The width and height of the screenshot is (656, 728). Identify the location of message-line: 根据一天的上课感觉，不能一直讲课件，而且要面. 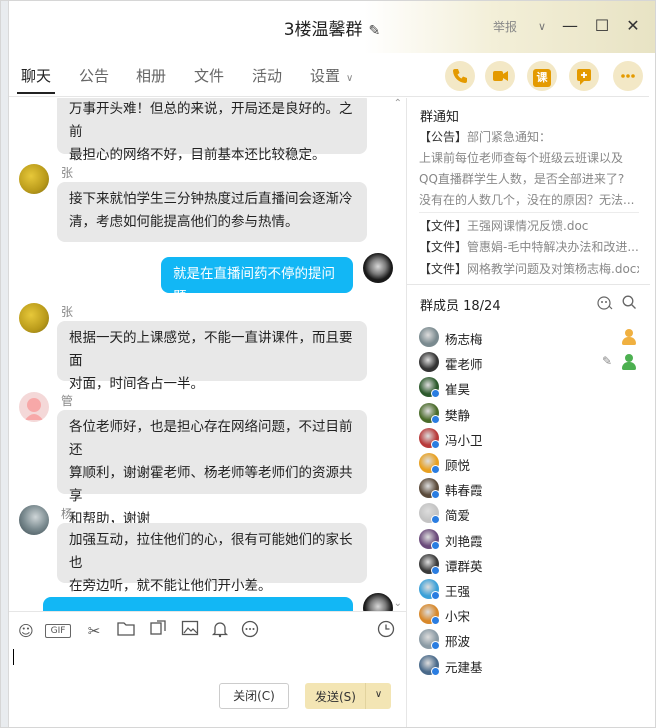
(211, 349).